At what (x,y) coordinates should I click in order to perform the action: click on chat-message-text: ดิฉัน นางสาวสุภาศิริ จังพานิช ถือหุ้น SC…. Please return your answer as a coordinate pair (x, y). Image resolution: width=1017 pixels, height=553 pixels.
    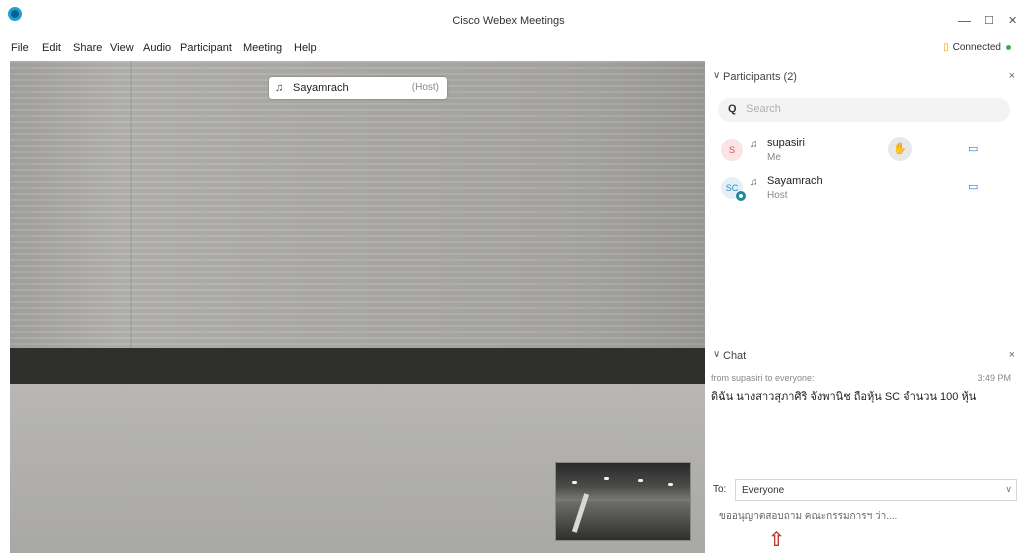
    Looking at the image, I should click on (844, 397).